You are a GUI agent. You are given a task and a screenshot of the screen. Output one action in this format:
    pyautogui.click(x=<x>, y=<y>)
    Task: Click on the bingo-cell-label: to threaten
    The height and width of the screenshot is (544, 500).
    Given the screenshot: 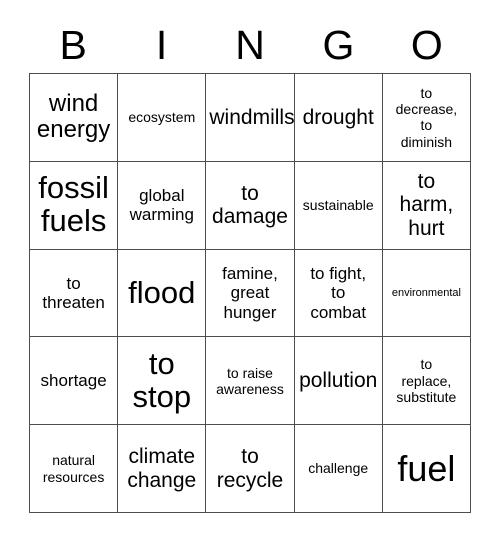 What is the action you would take?
    pyautogui.click(x=73, y=292)
    